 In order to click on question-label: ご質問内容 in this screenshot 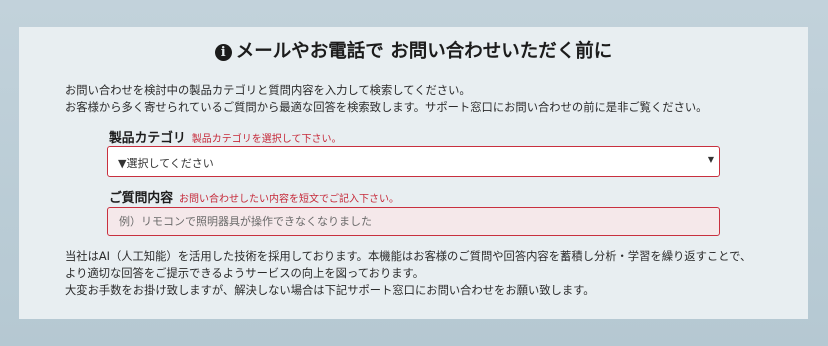, I will do `click(141, 198)`.